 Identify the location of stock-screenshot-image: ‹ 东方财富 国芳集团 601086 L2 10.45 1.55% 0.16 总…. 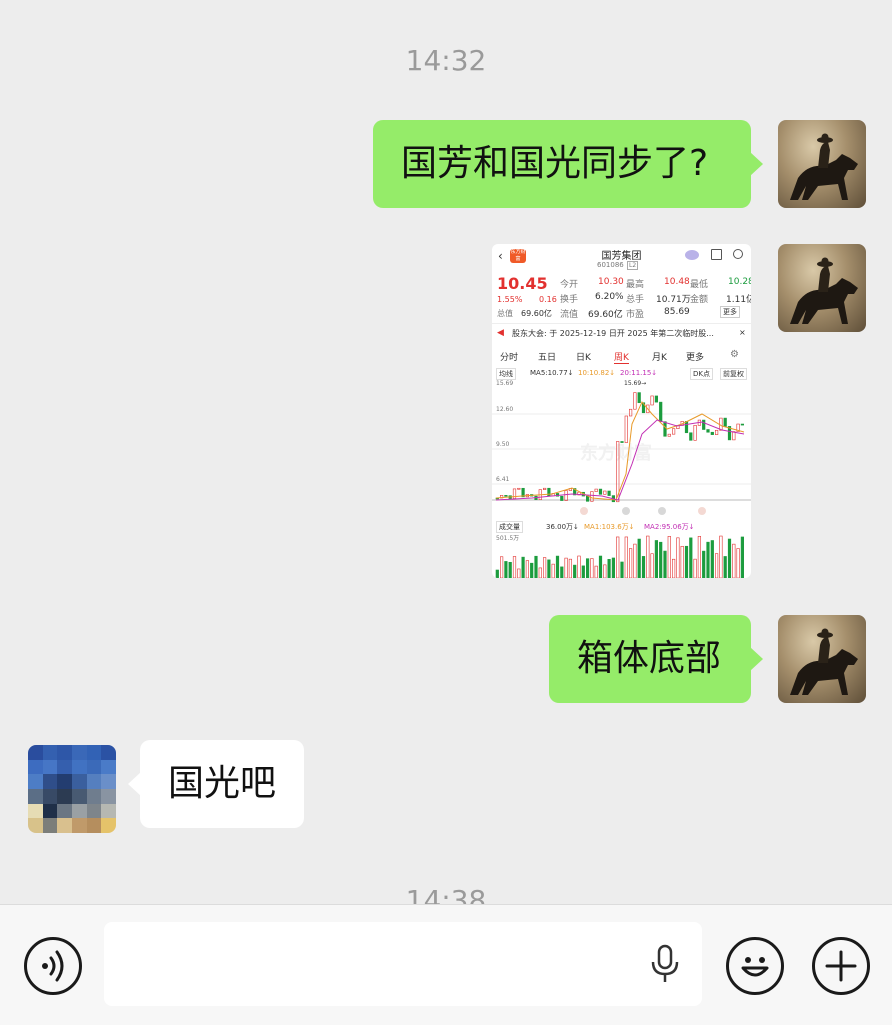
(621, 411).